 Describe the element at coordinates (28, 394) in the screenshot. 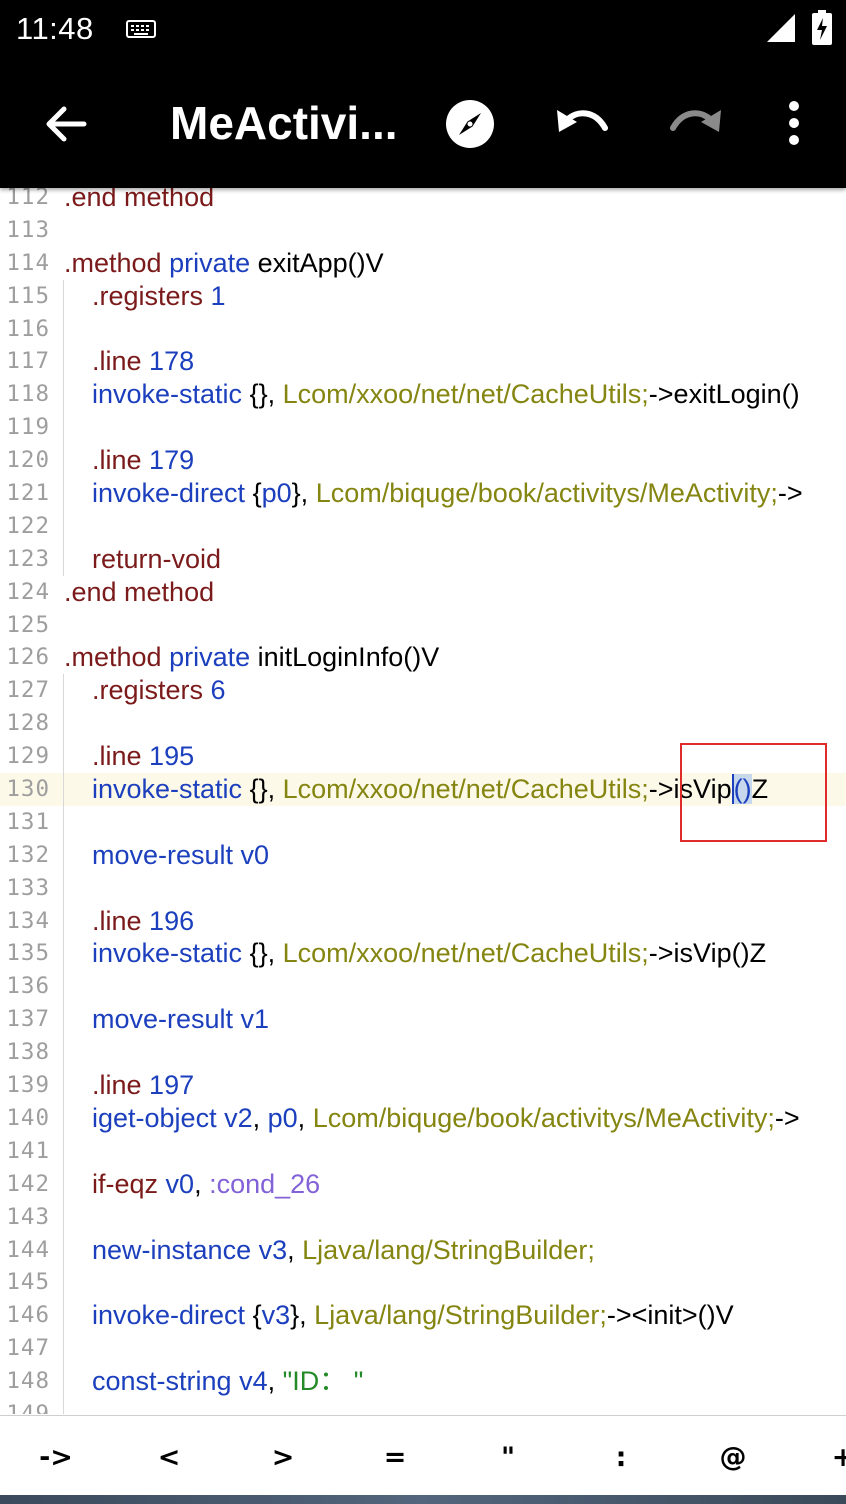

I see `line-number: 118` at that location.